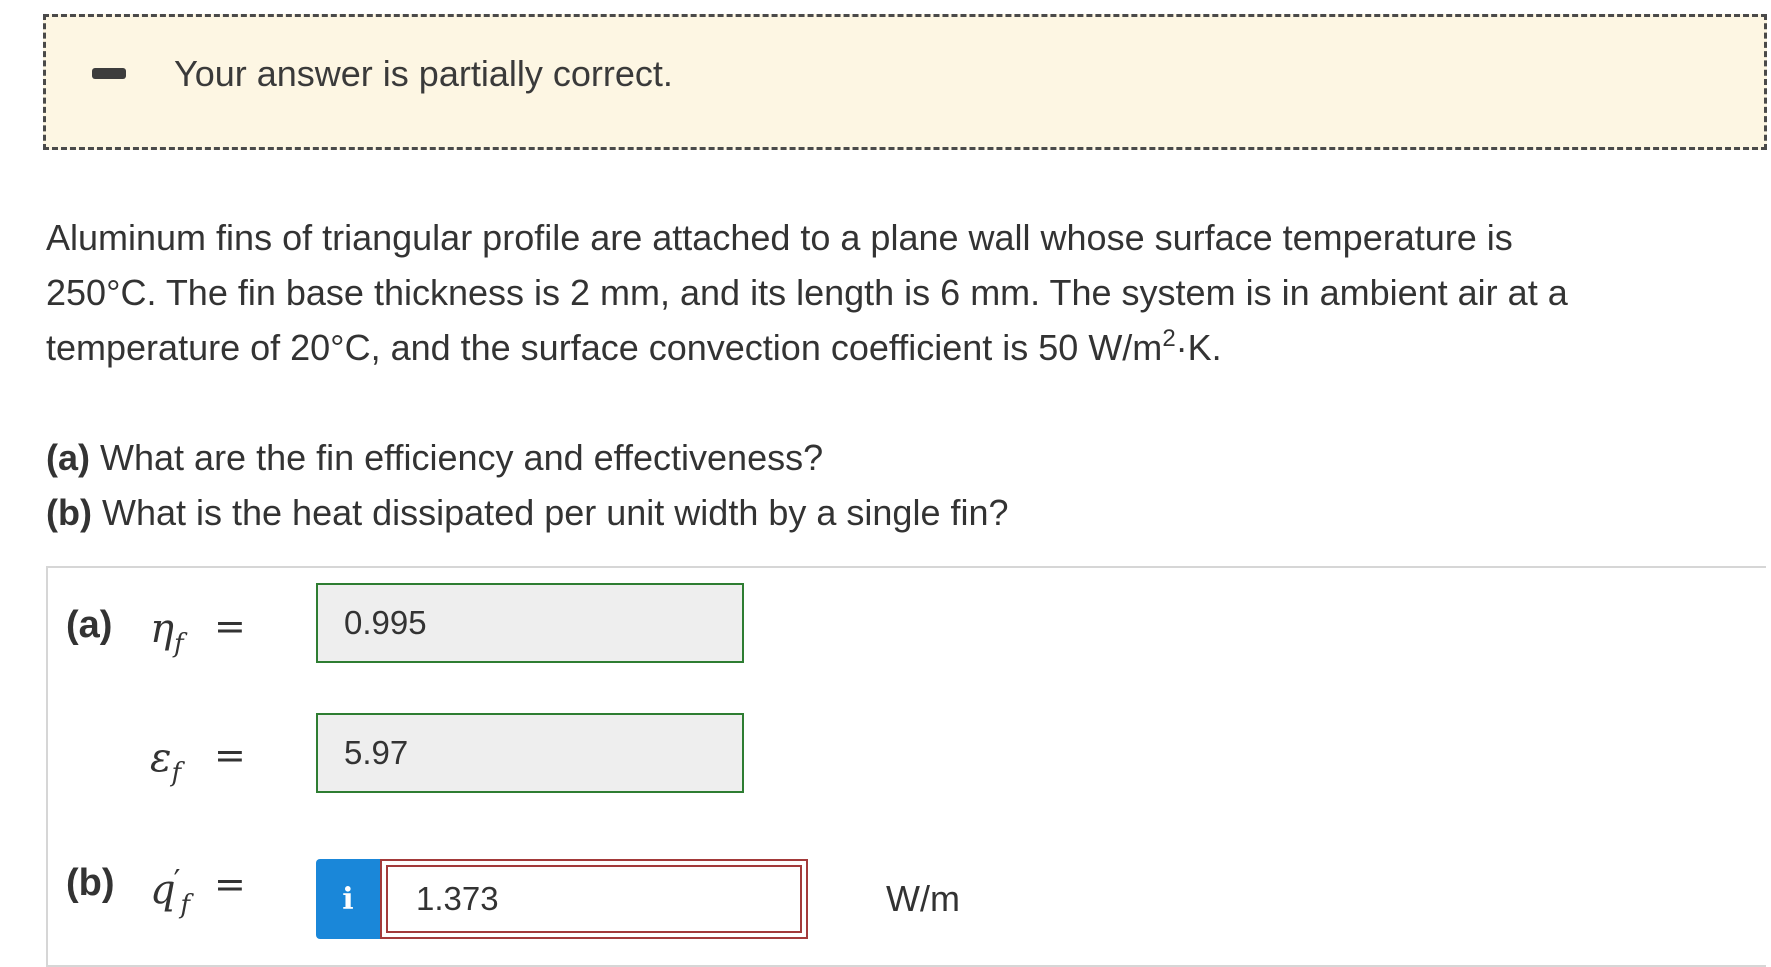  Describe the element at coordinates (109, 73) in the screenshot. I see `minus-icon` at that location.